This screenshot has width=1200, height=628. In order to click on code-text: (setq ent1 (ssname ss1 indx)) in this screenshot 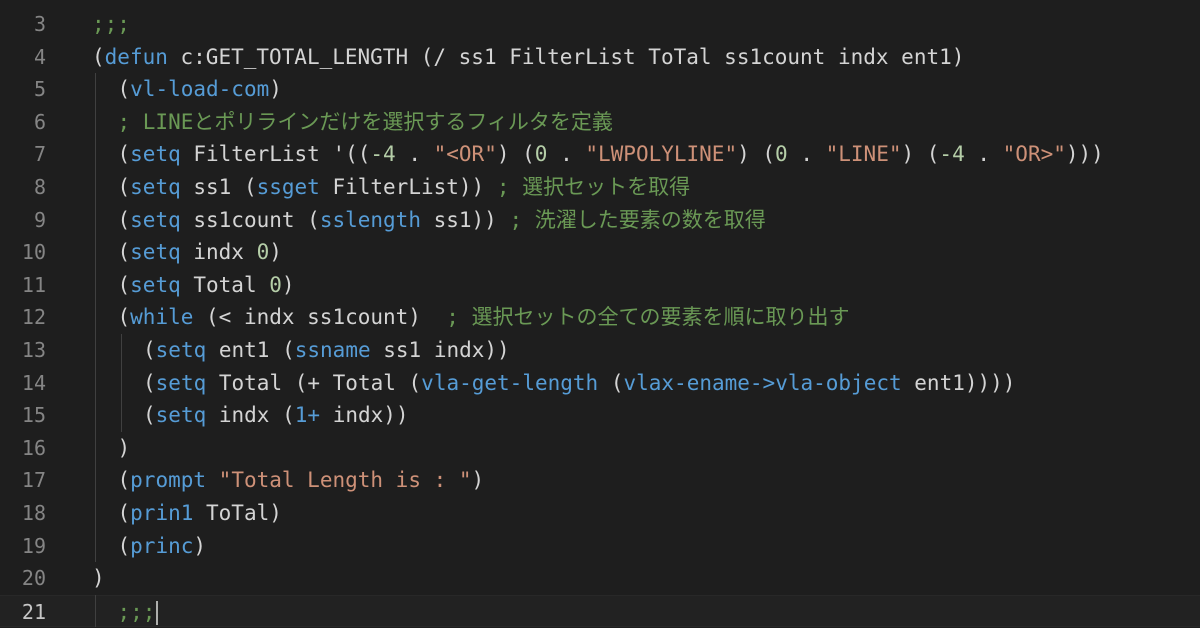, I will do `click(326, 350)`.